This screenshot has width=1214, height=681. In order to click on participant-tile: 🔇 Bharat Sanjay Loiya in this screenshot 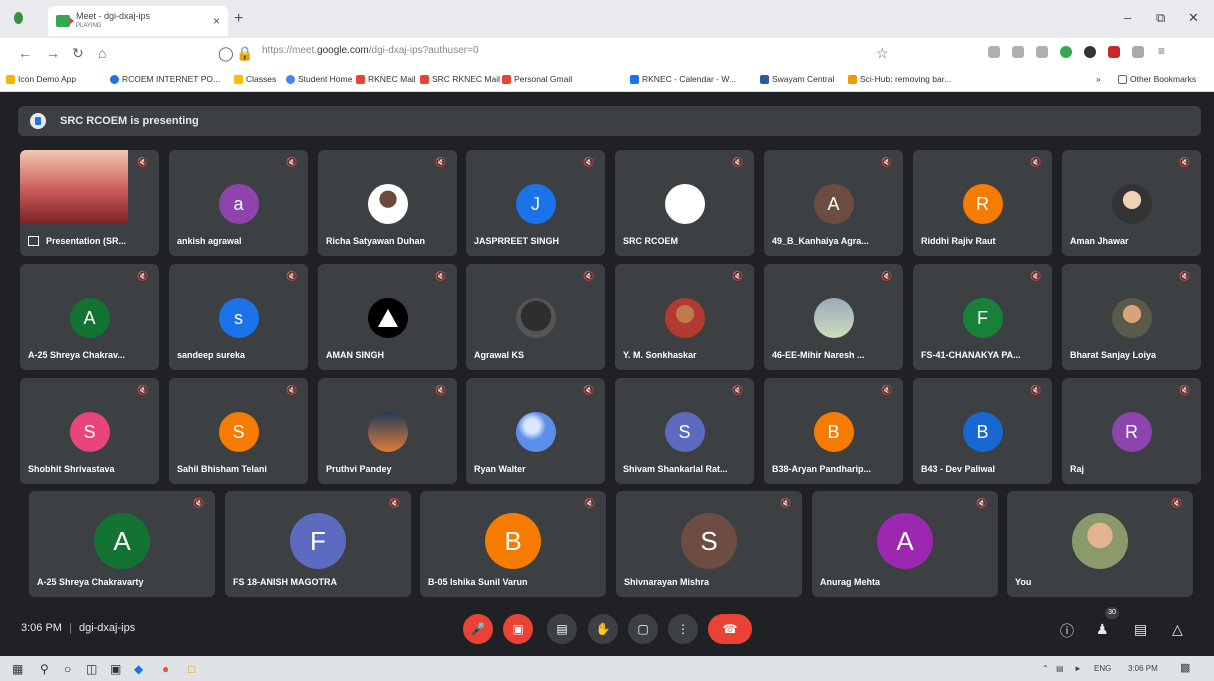, I will do `click(1131, 317)`.